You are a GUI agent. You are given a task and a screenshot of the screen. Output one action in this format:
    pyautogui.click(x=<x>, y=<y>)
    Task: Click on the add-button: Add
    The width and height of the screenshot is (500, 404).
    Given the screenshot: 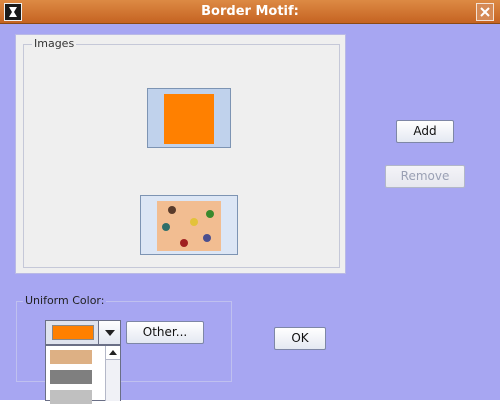 What is the action you would take?
    pyautogui.click(x=425, y=131)
    